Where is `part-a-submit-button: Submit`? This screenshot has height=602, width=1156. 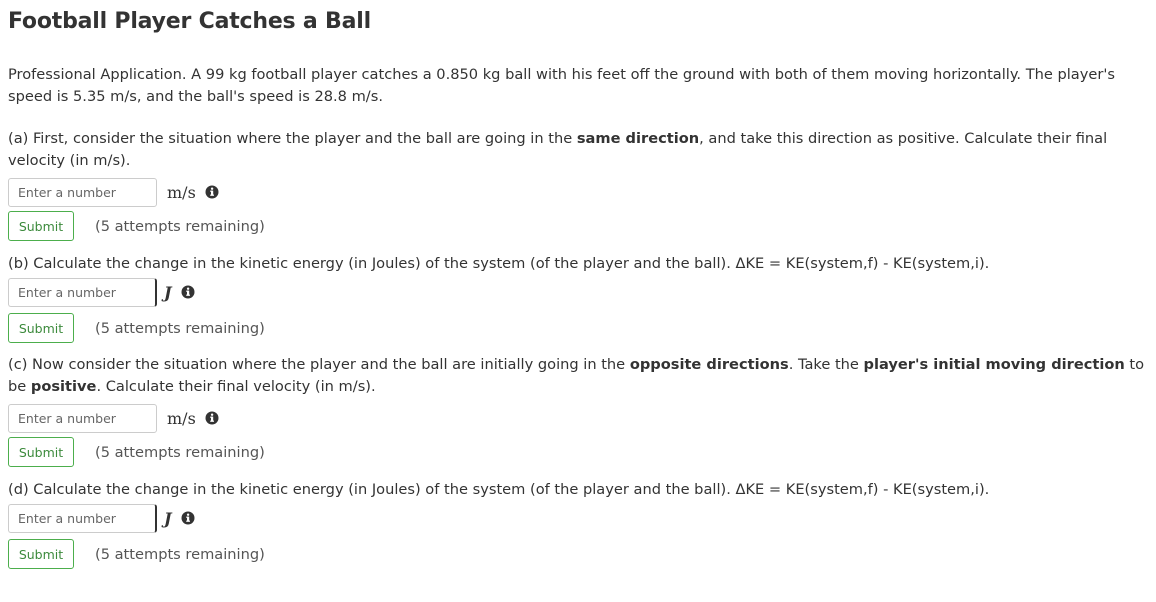 part-a-submit-button: Submit is located at coordinates (41, 226).